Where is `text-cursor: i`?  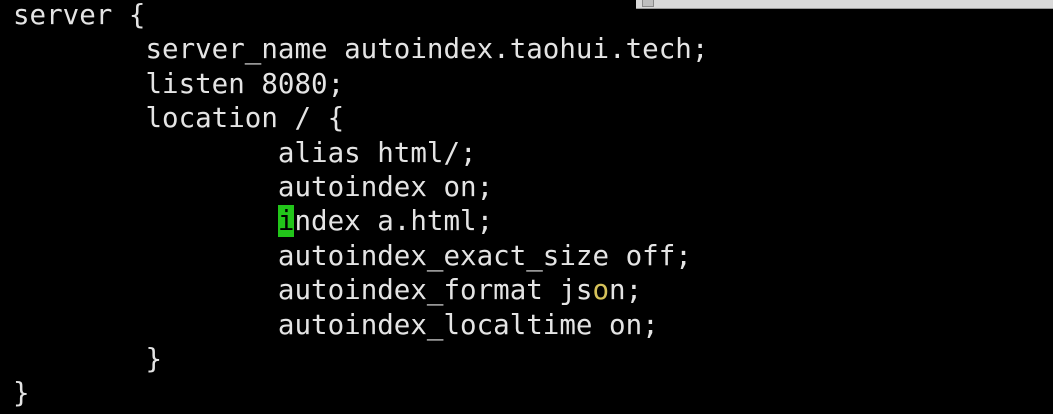
text-cursor: i is located at coordinates (286, 221).